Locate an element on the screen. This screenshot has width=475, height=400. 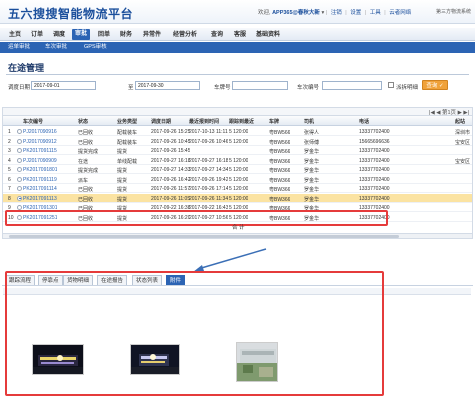
network-link: 云者网络 is located at coordinates (400, 13).